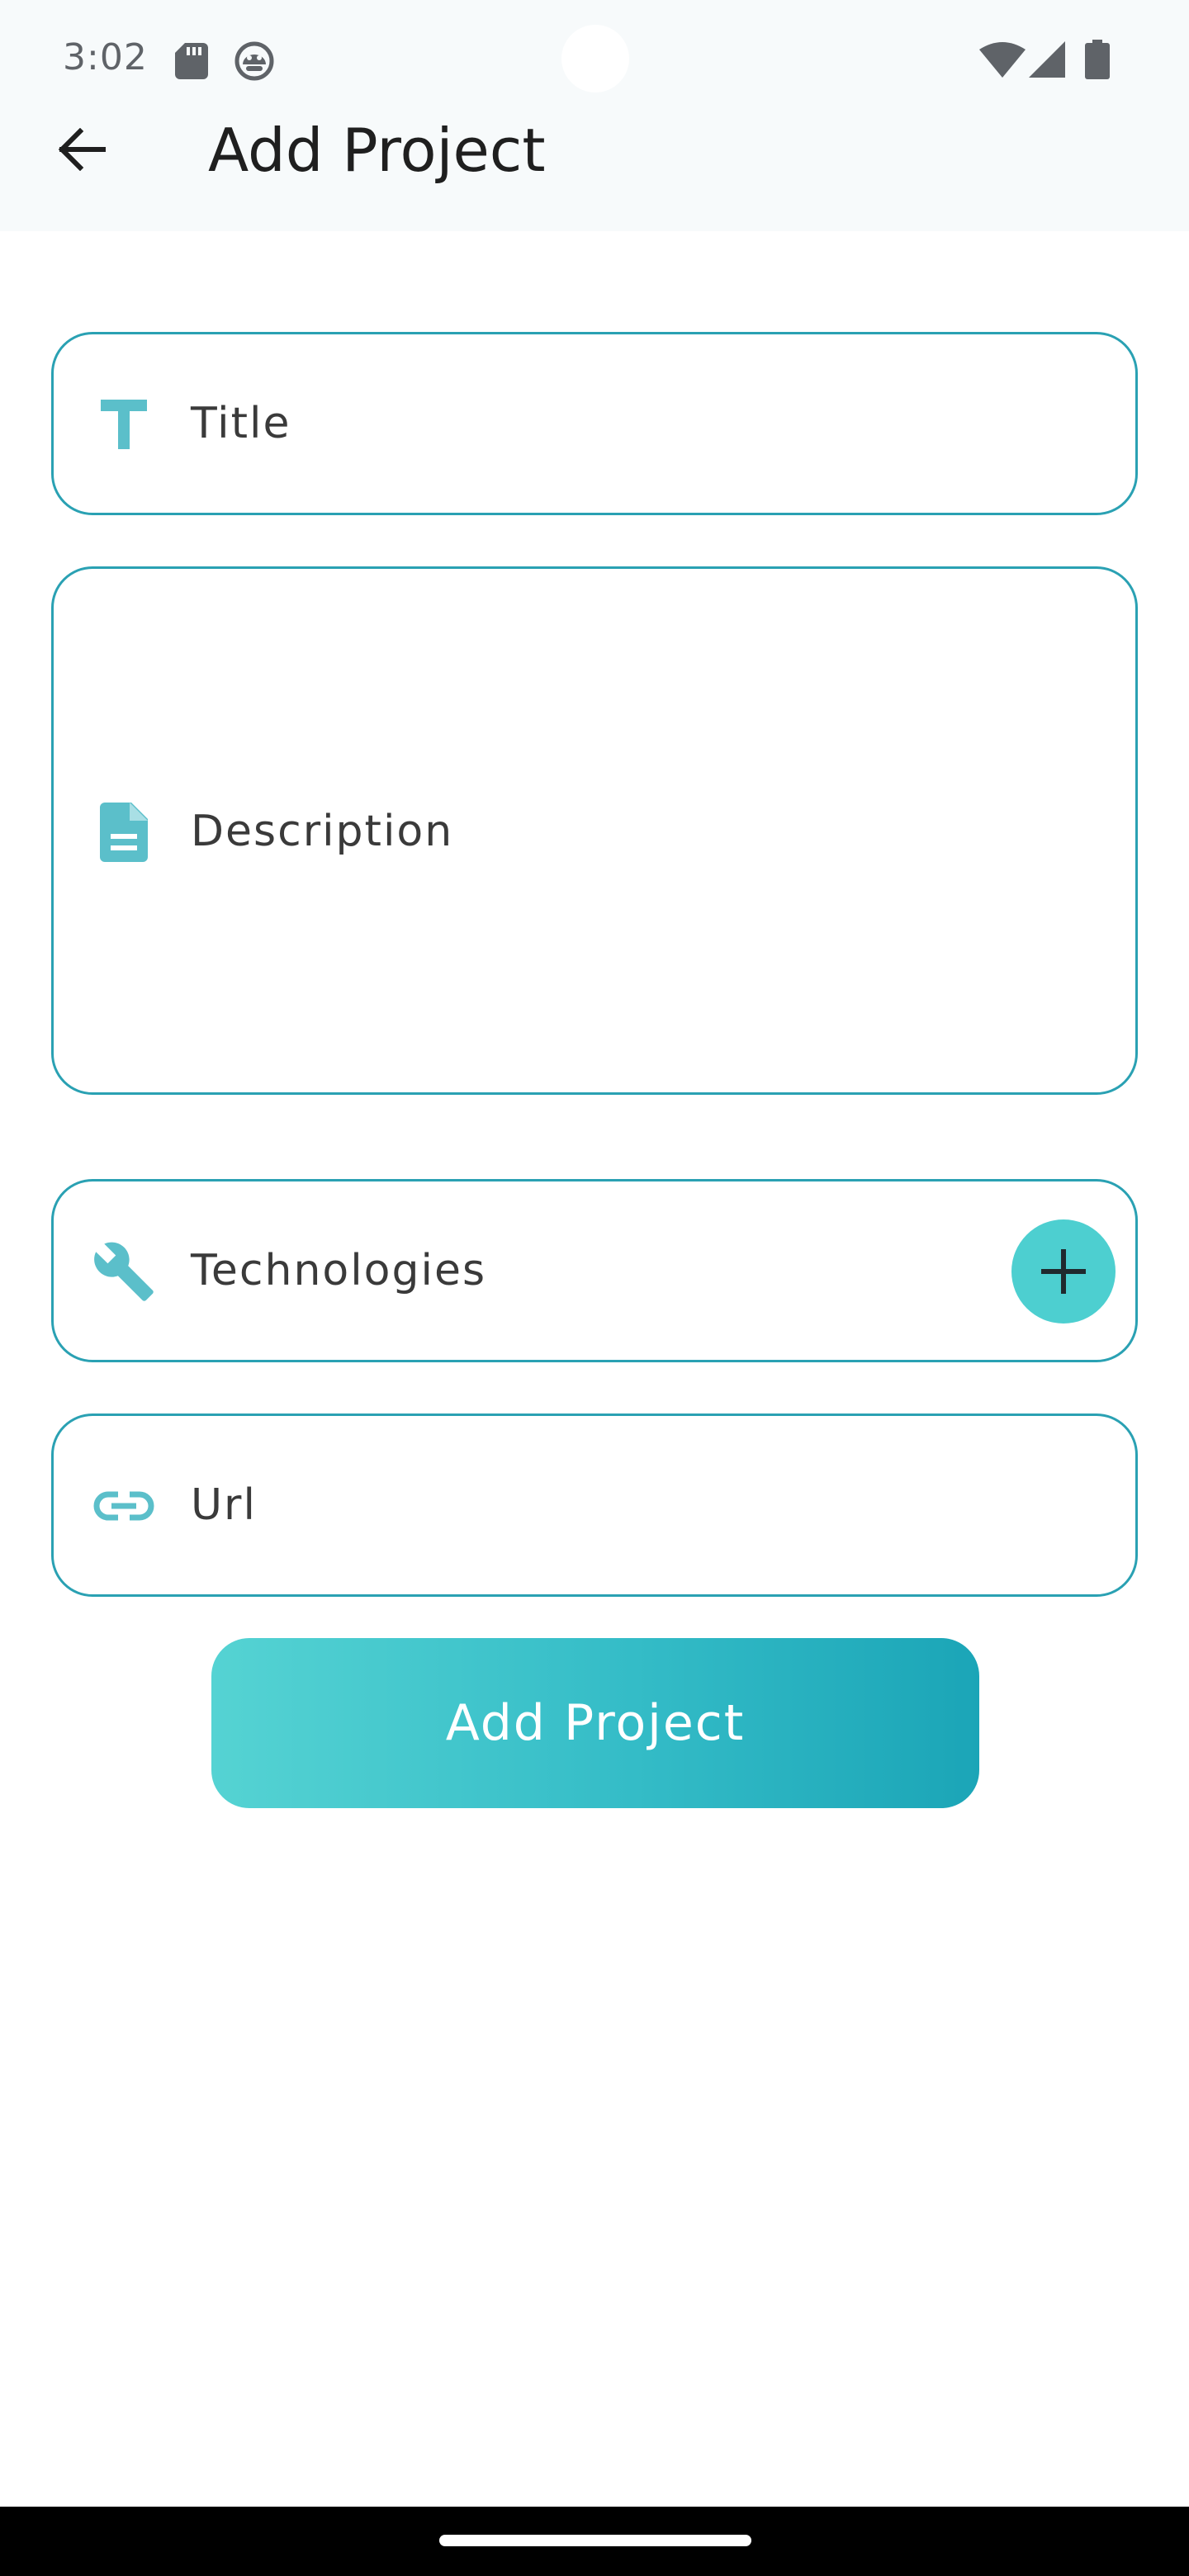 This screenshot has height=2576, width=1189. Describe the element at coordinates (124, 832) in the screenshot. I see `document-icon` at that location.